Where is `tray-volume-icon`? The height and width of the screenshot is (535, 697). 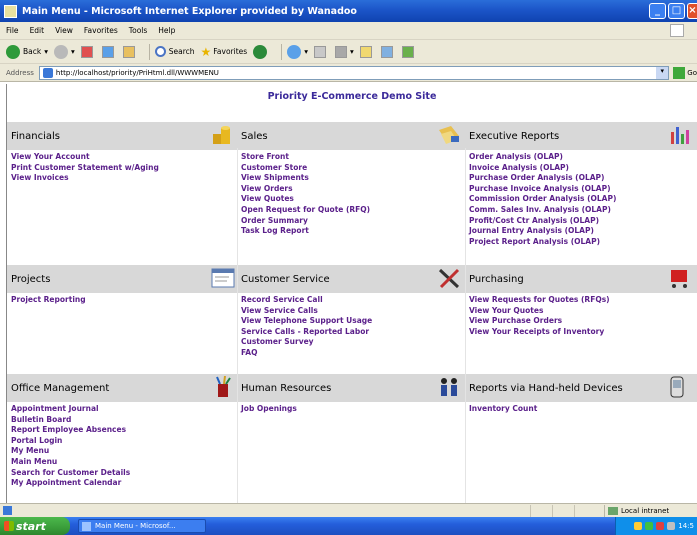 tray-volume-icon is located at coordinates (671, 526).